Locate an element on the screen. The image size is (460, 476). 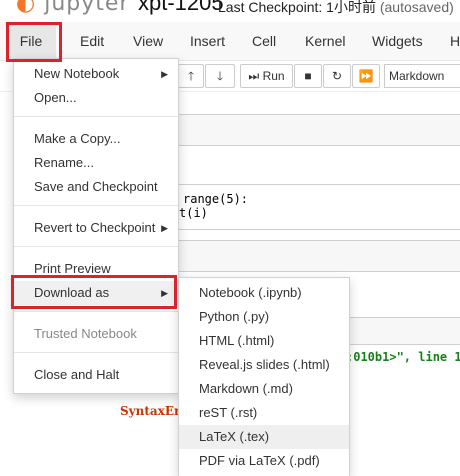
menu-view: View is located at coordinates (148, 41).